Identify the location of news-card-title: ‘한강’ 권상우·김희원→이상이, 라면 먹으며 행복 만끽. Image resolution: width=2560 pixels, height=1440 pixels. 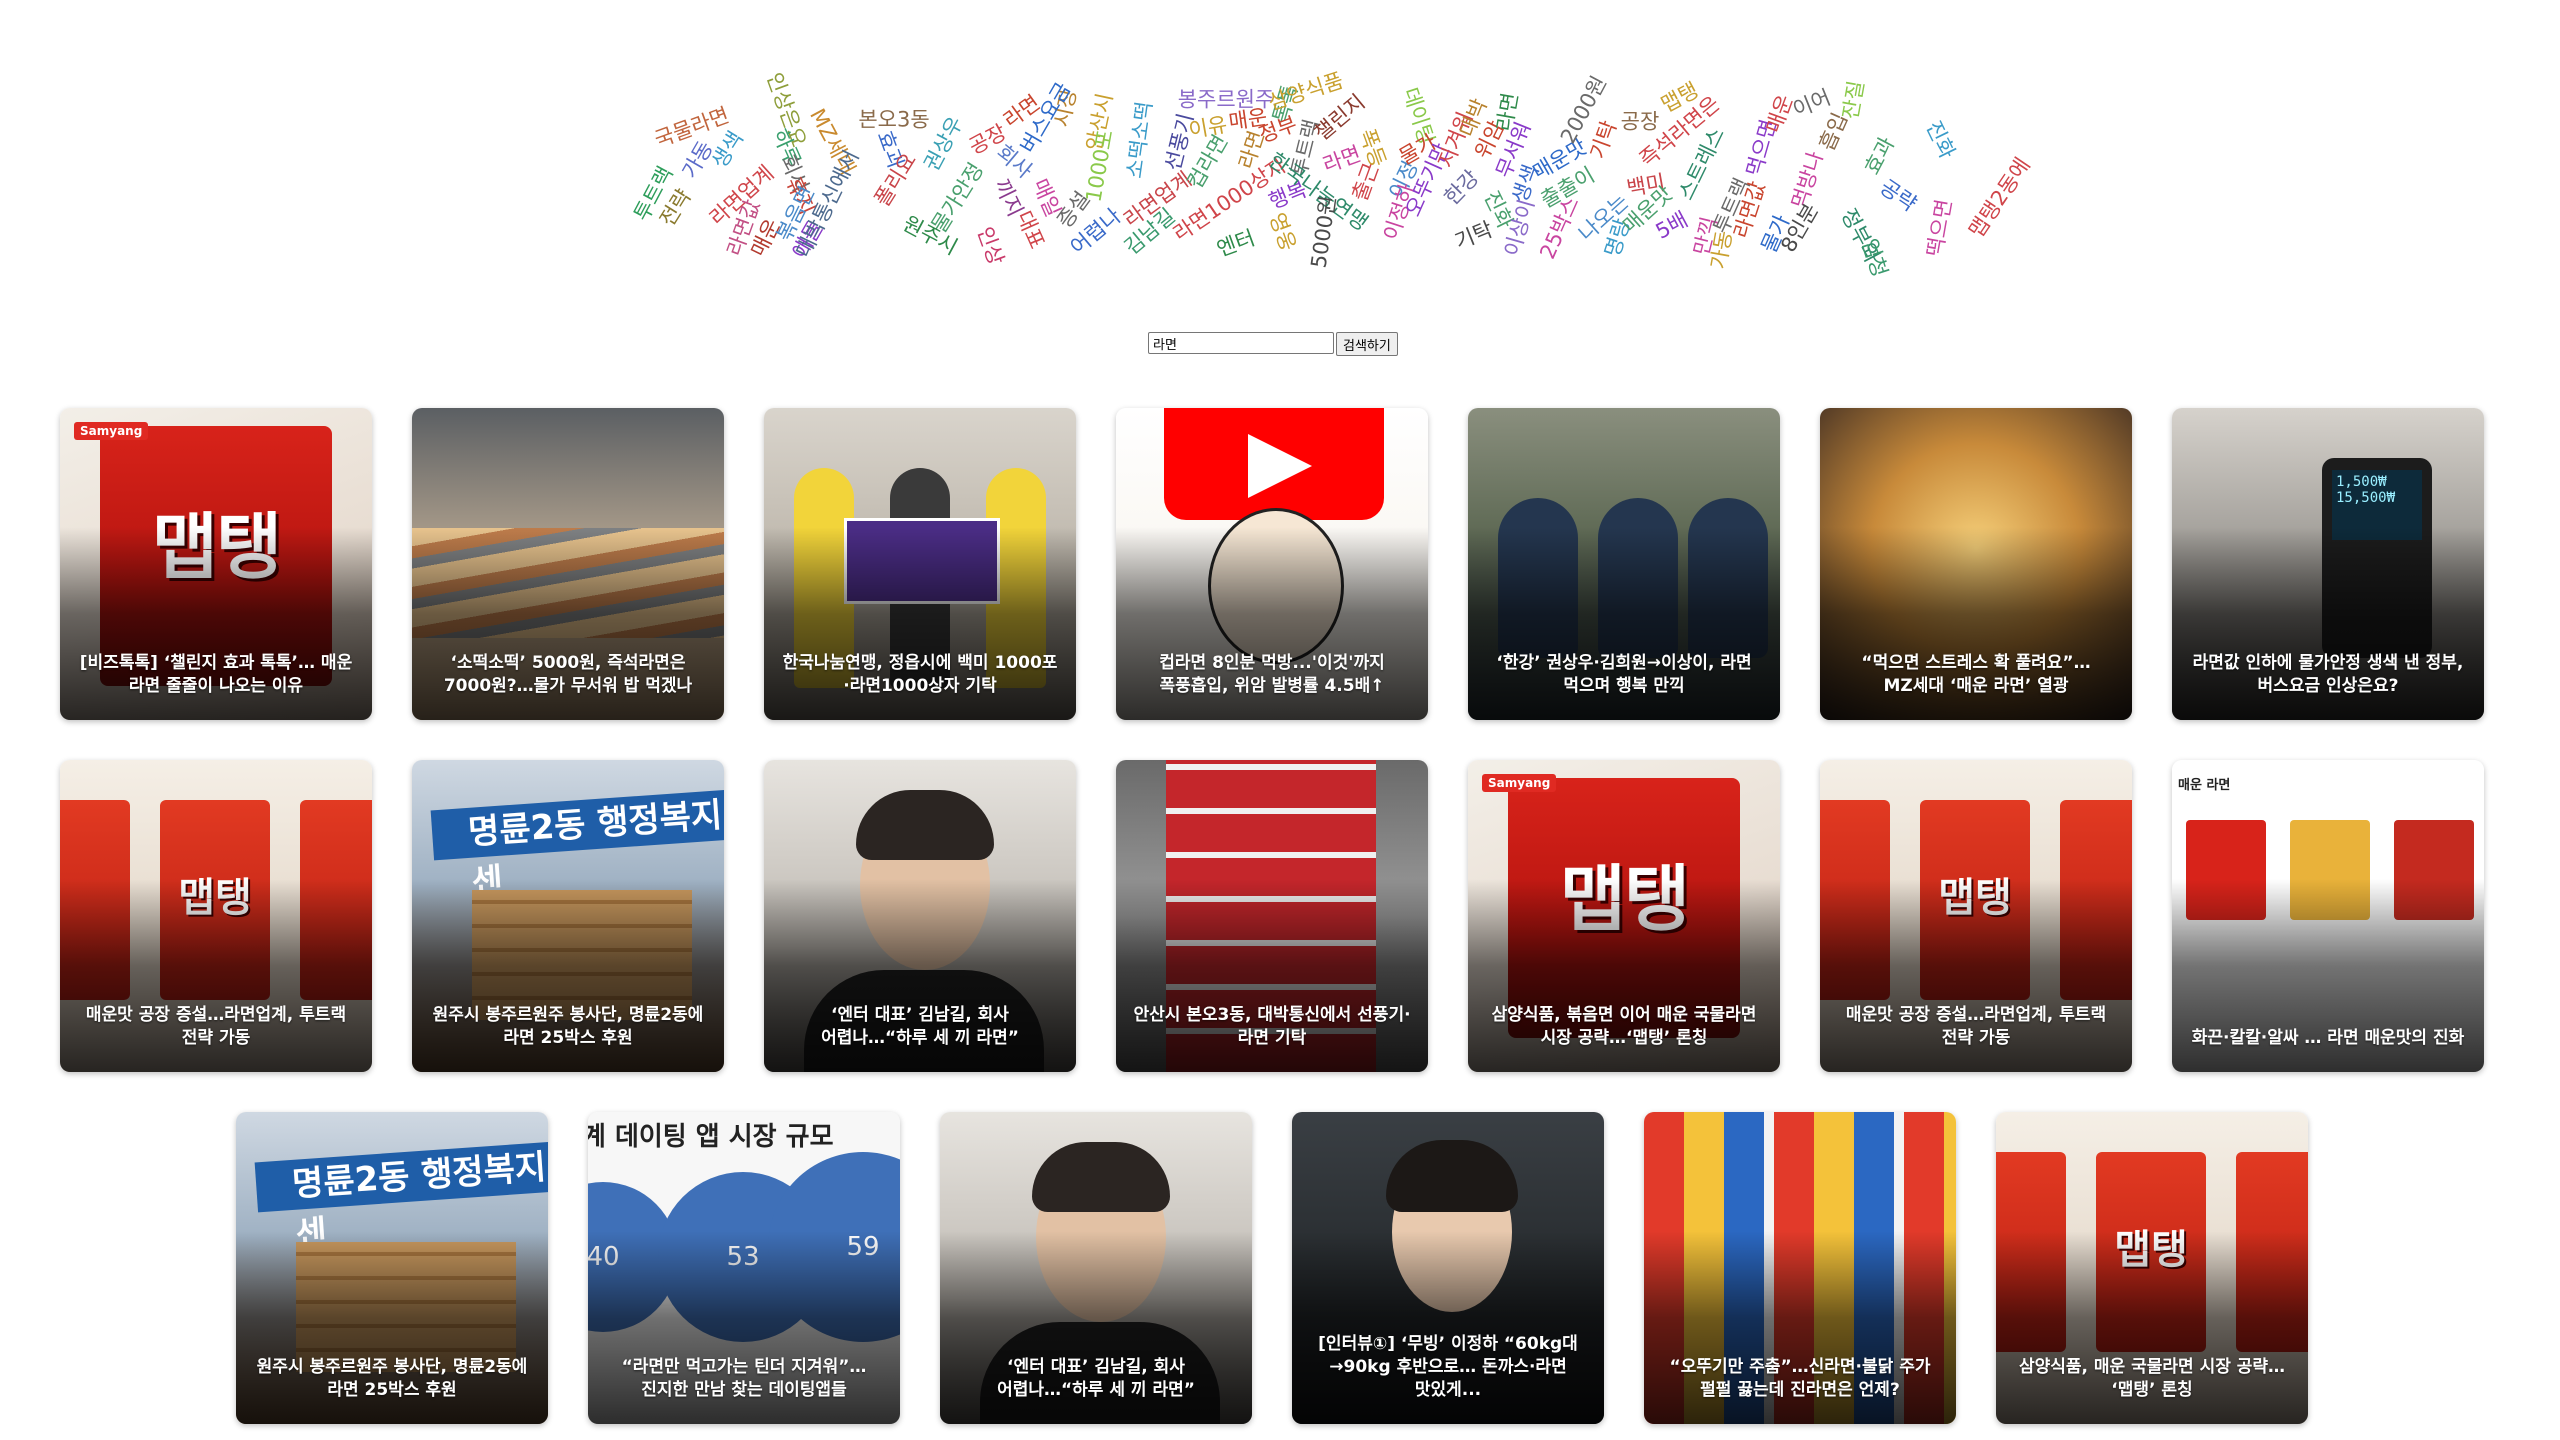
(1624, 674).